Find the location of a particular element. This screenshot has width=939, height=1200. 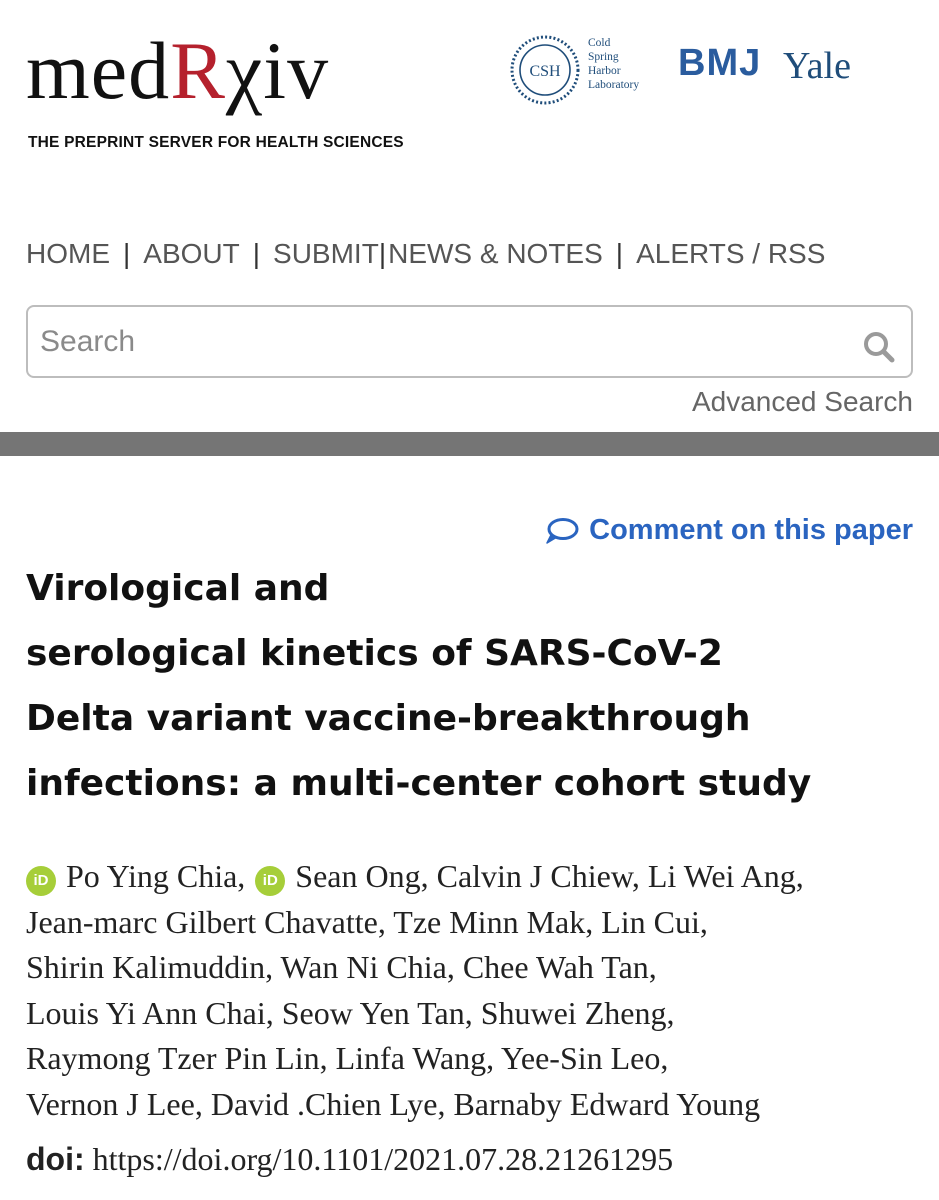

author-name: Sean Ong, Calvin J Chiew, Li Wei Ang, is located at coordinates (549, 876).